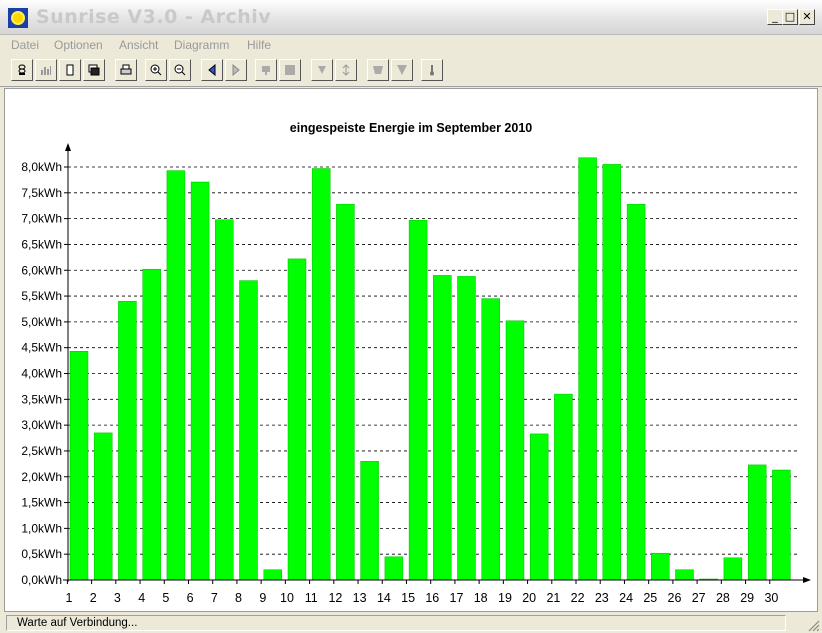 The width and height of the screenshot is (822, 633). What do you see at coordinates (41, 554) in the screenshot?
I see `y-tick-label: 0,5kWh` at bounding box center [41, 554].